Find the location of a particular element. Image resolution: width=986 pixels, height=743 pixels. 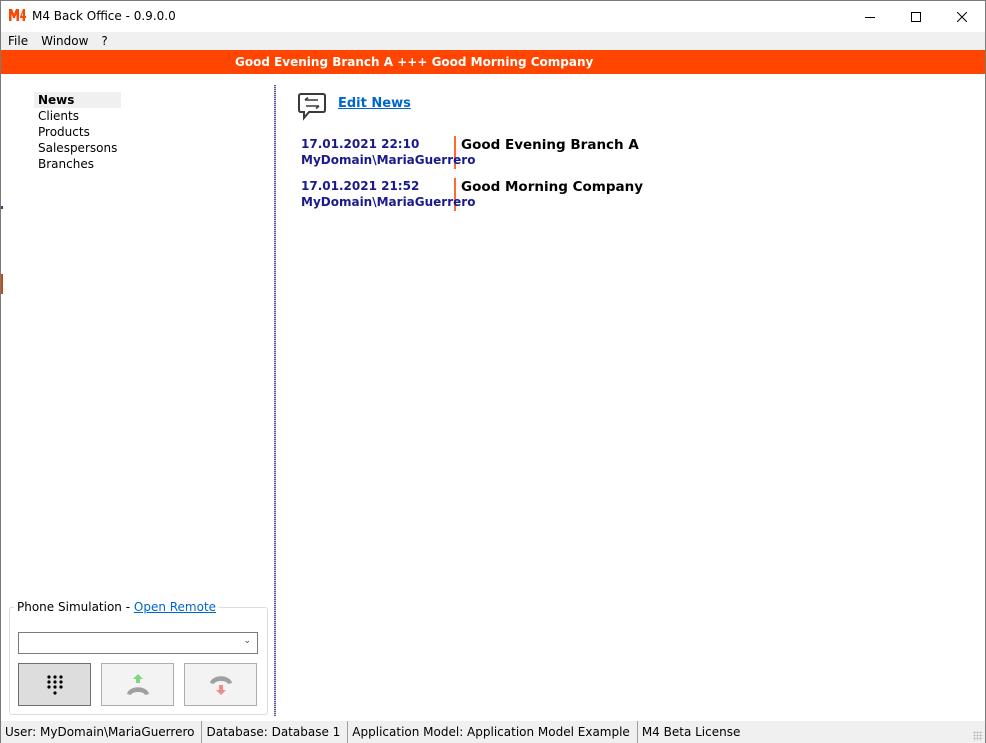

hang-up-button is located at coordinates (220, 684).